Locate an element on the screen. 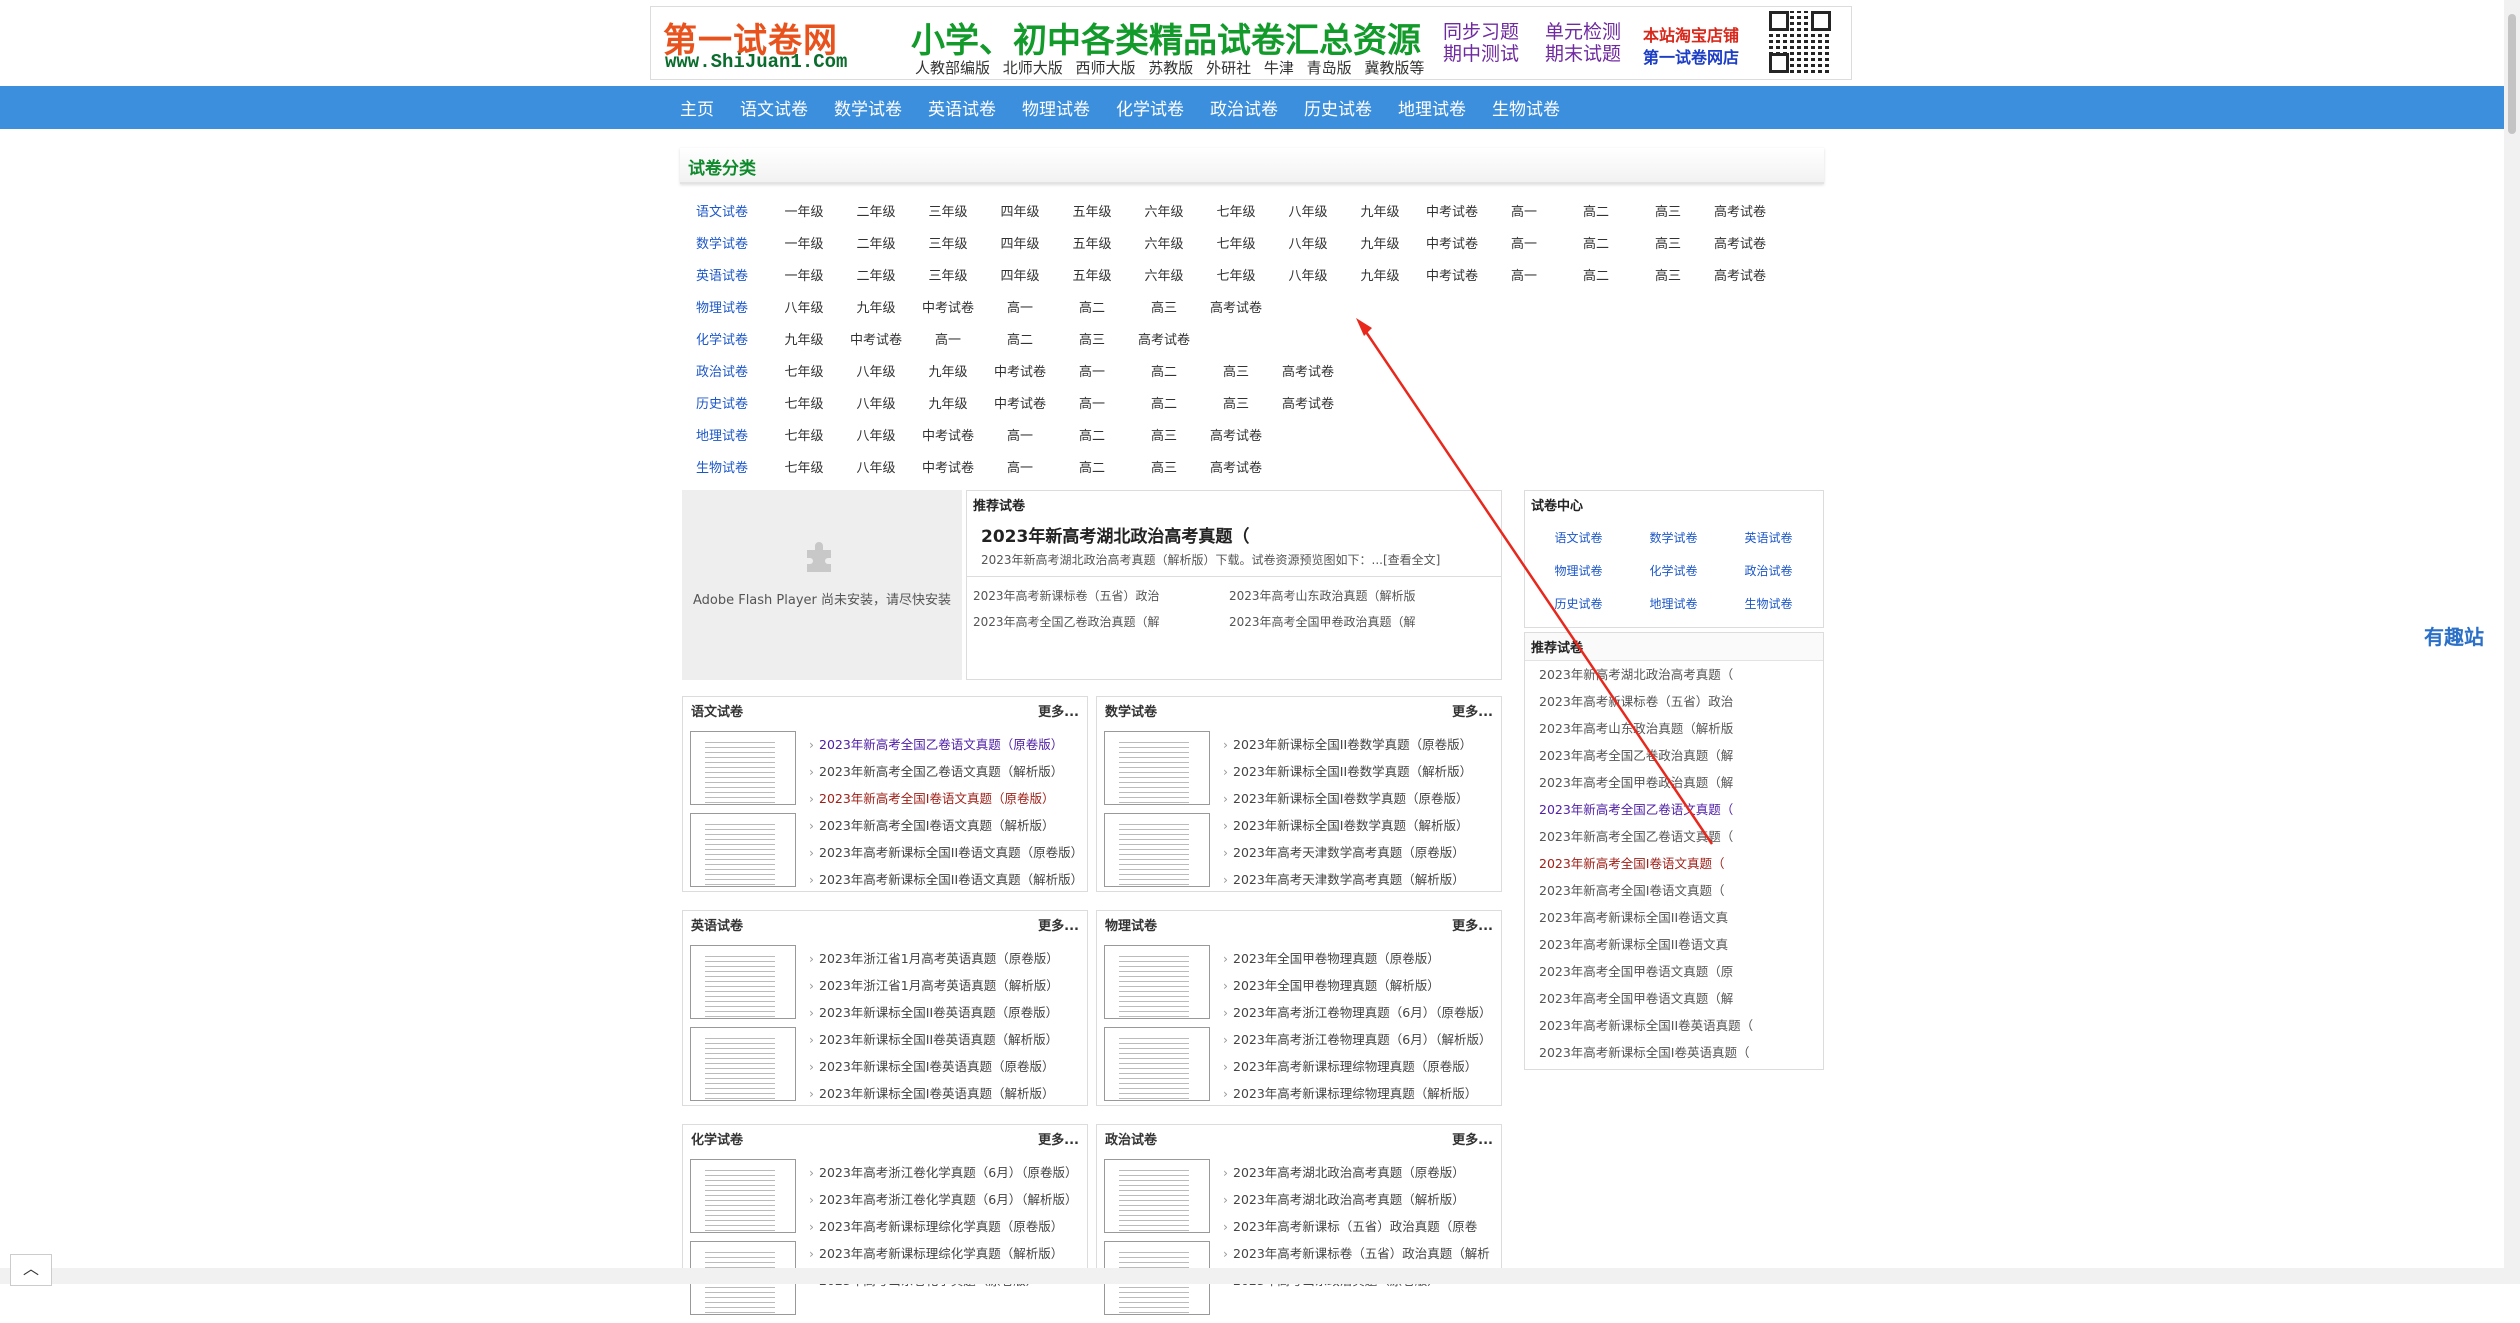 The width and height of the screenshot is (2520, 1323). back-to-top-button: ︿ is located at coordinates (31, 1270).